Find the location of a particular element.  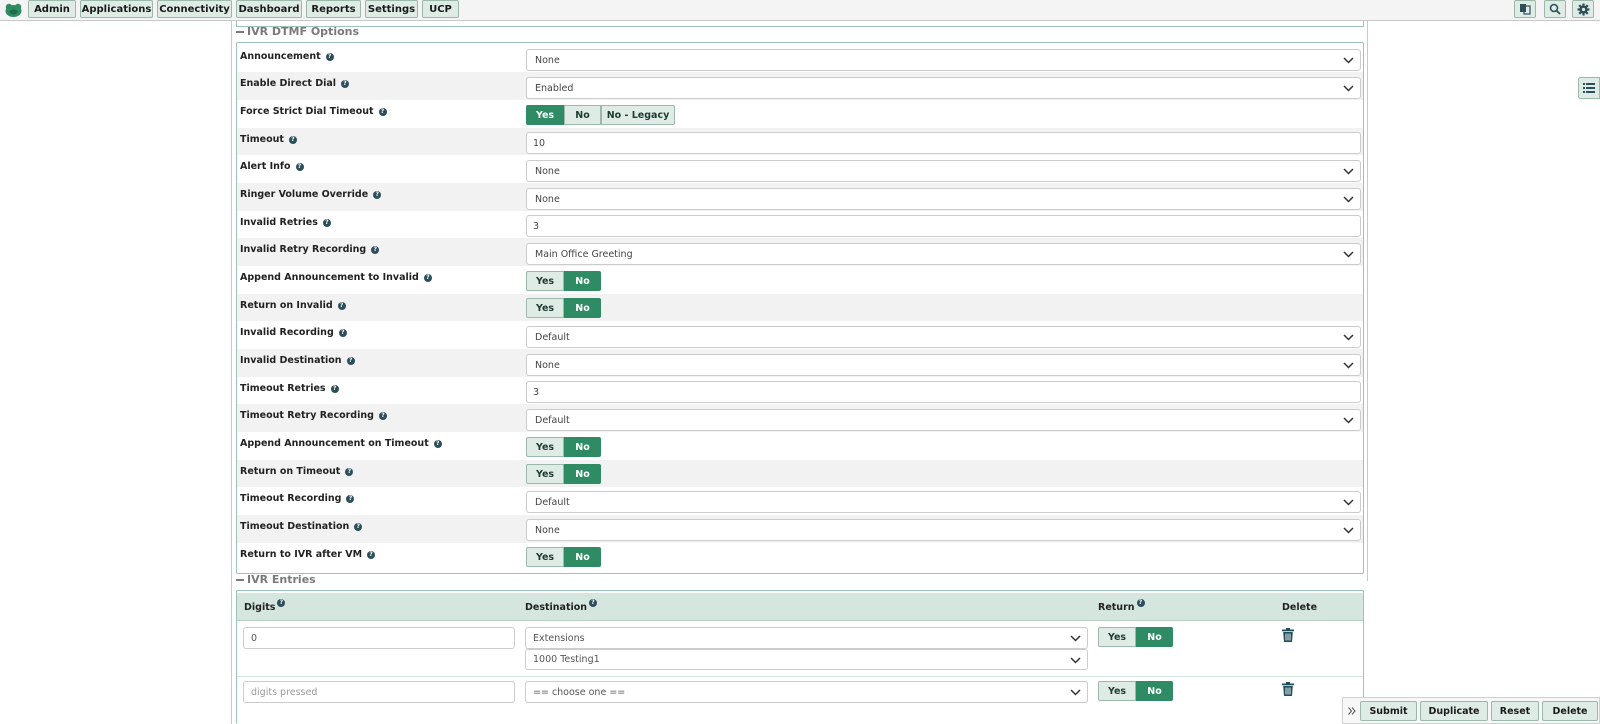

timeout-input: 10 is located at coordinates (943, 143).